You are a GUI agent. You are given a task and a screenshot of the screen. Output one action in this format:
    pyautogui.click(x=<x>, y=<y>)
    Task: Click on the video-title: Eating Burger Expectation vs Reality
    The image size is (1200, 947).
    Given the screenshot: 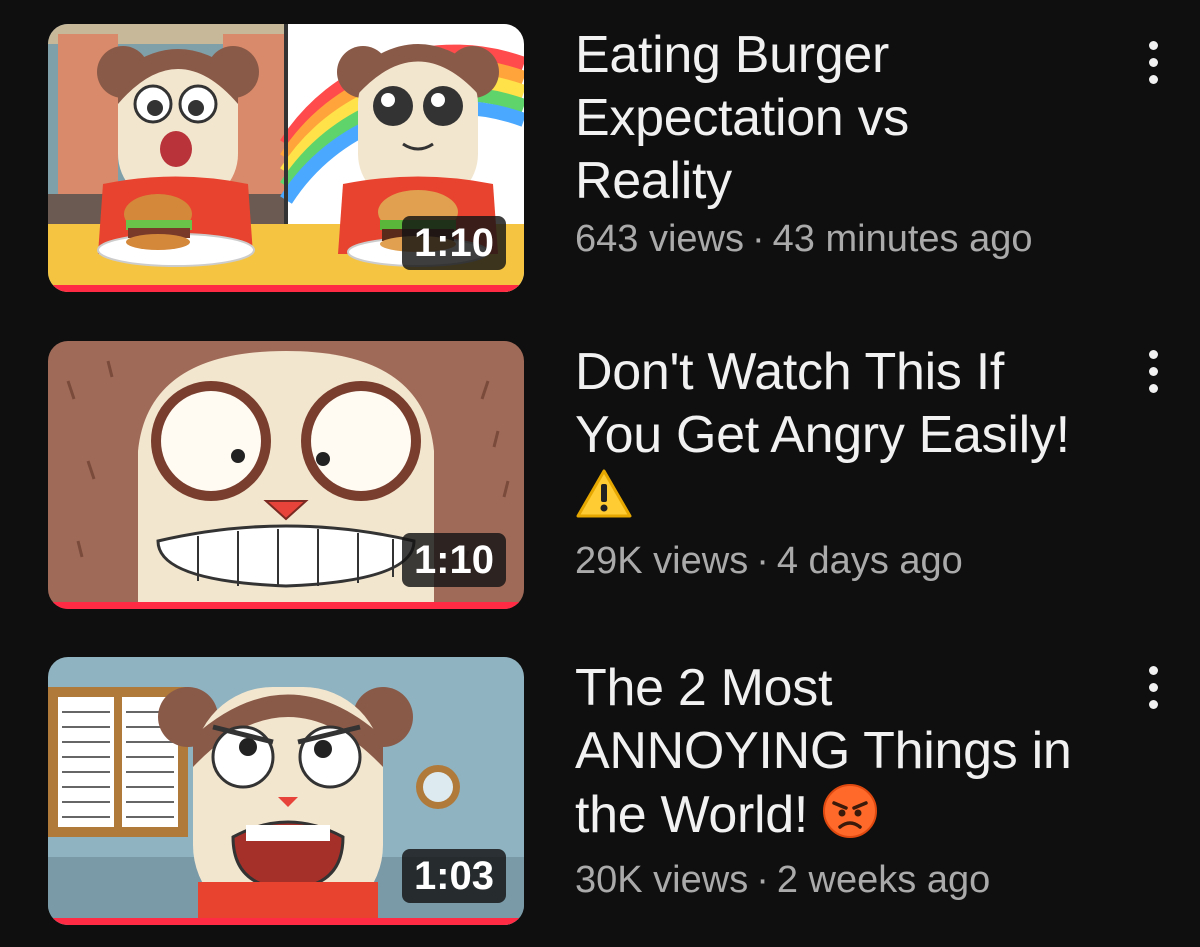 What is the action you would take?
    pyautogui.click(x=855, y=118)
    